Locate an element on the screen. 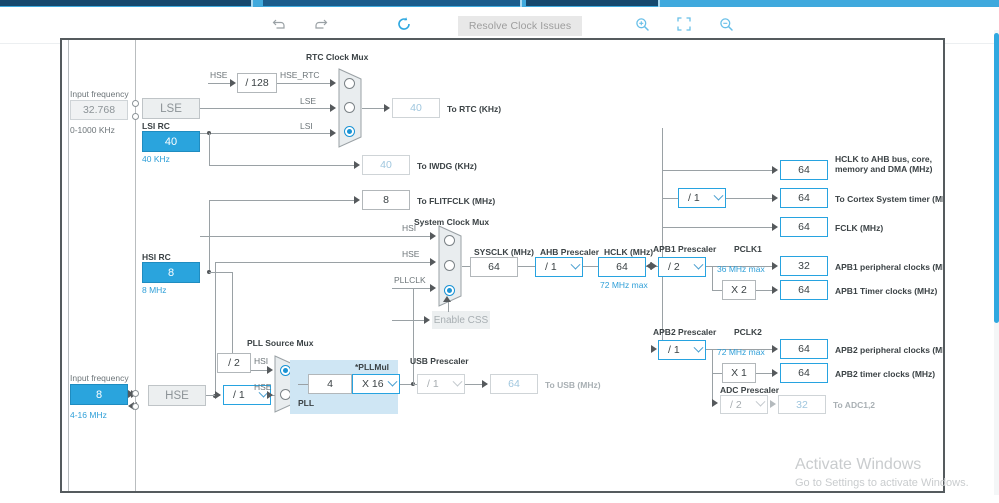  vertical-scrollbar is located at coordinates (996, 262).